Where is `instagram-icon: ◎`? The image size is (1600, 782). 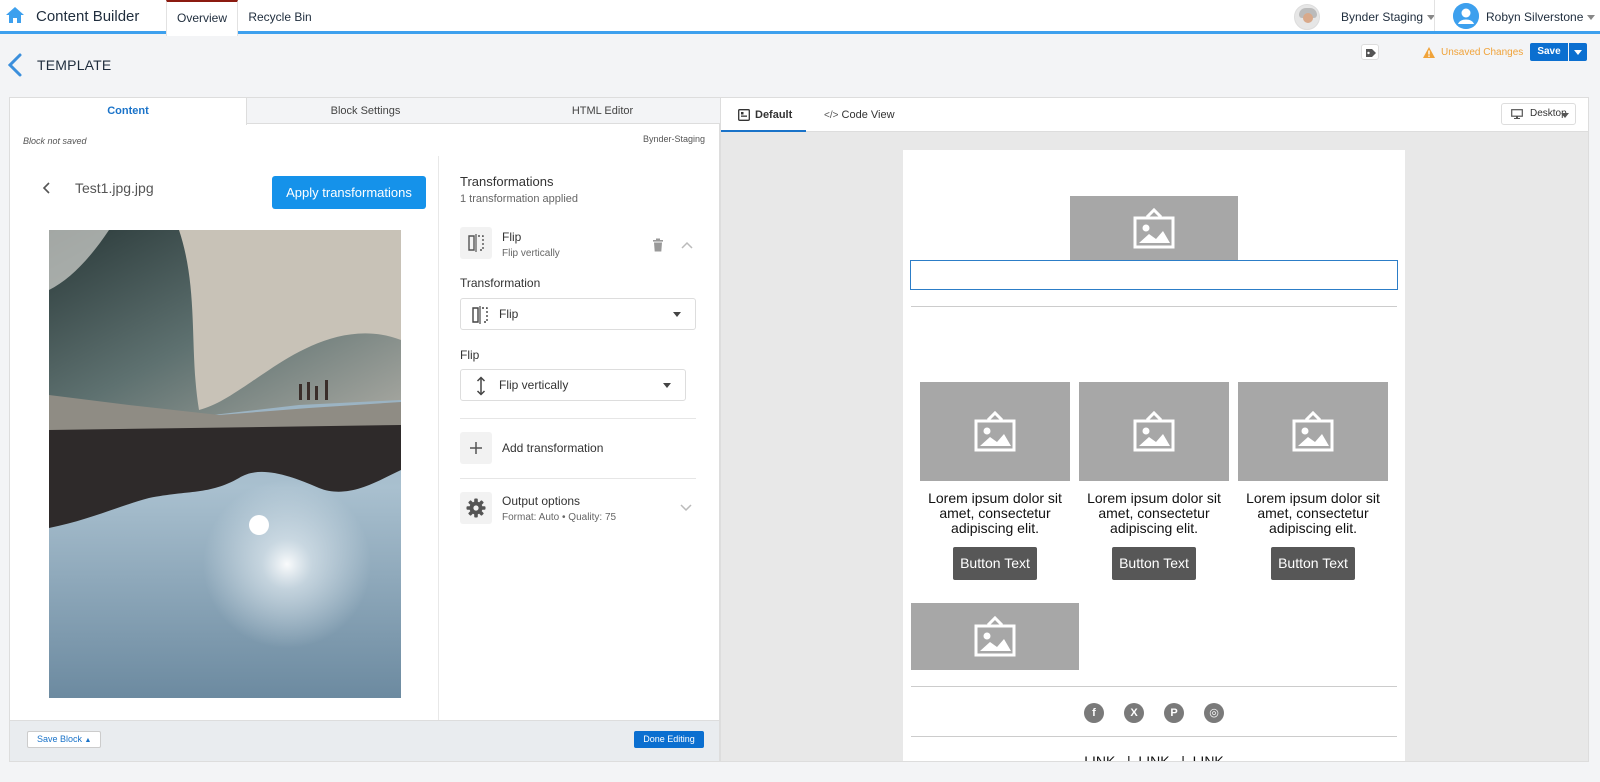 instagram-icon: ◎ is located at coordinates (1214, 713).